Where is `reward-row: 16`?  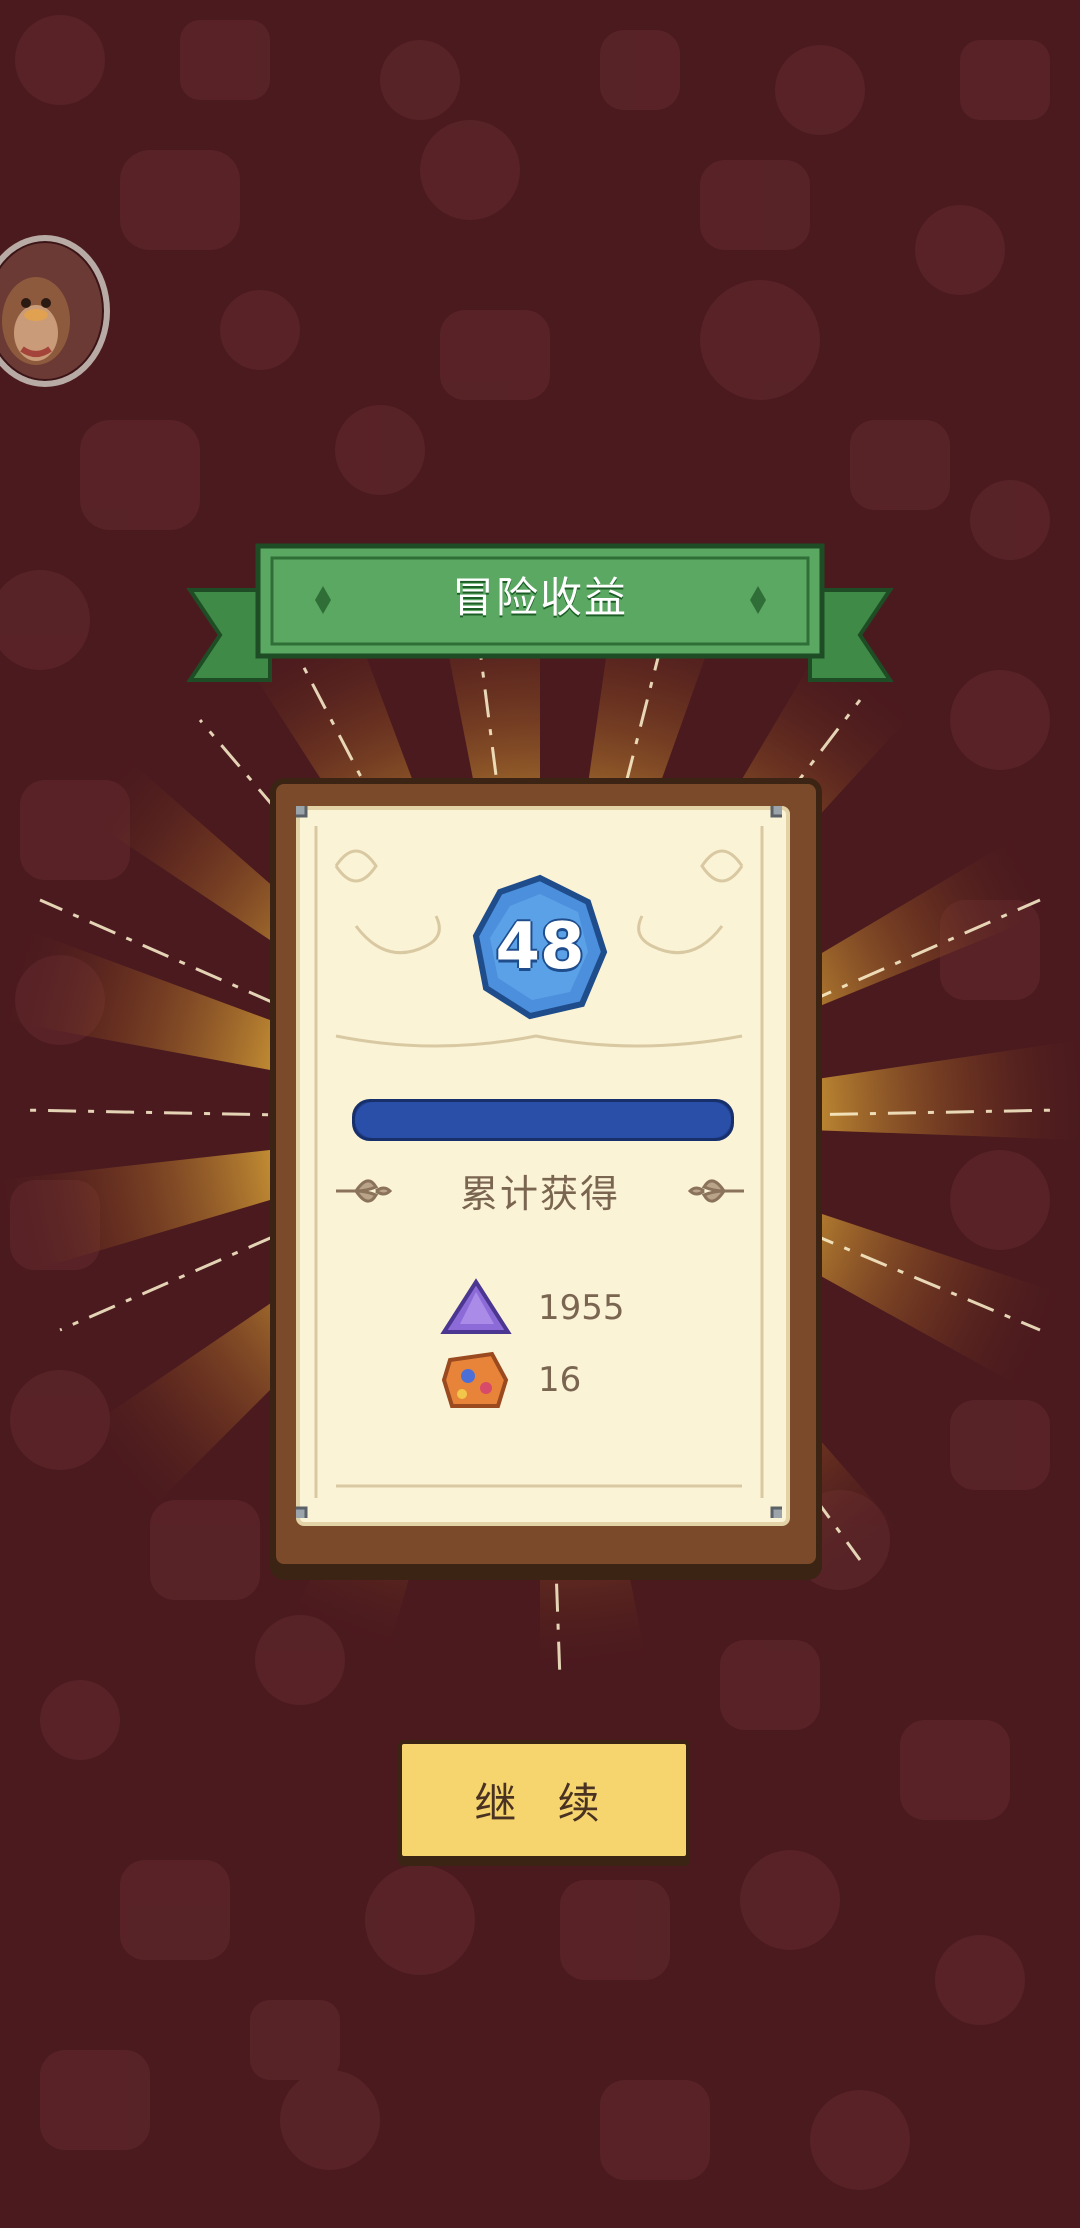
reward-row: 16 is located at coordinates (570, 1380).